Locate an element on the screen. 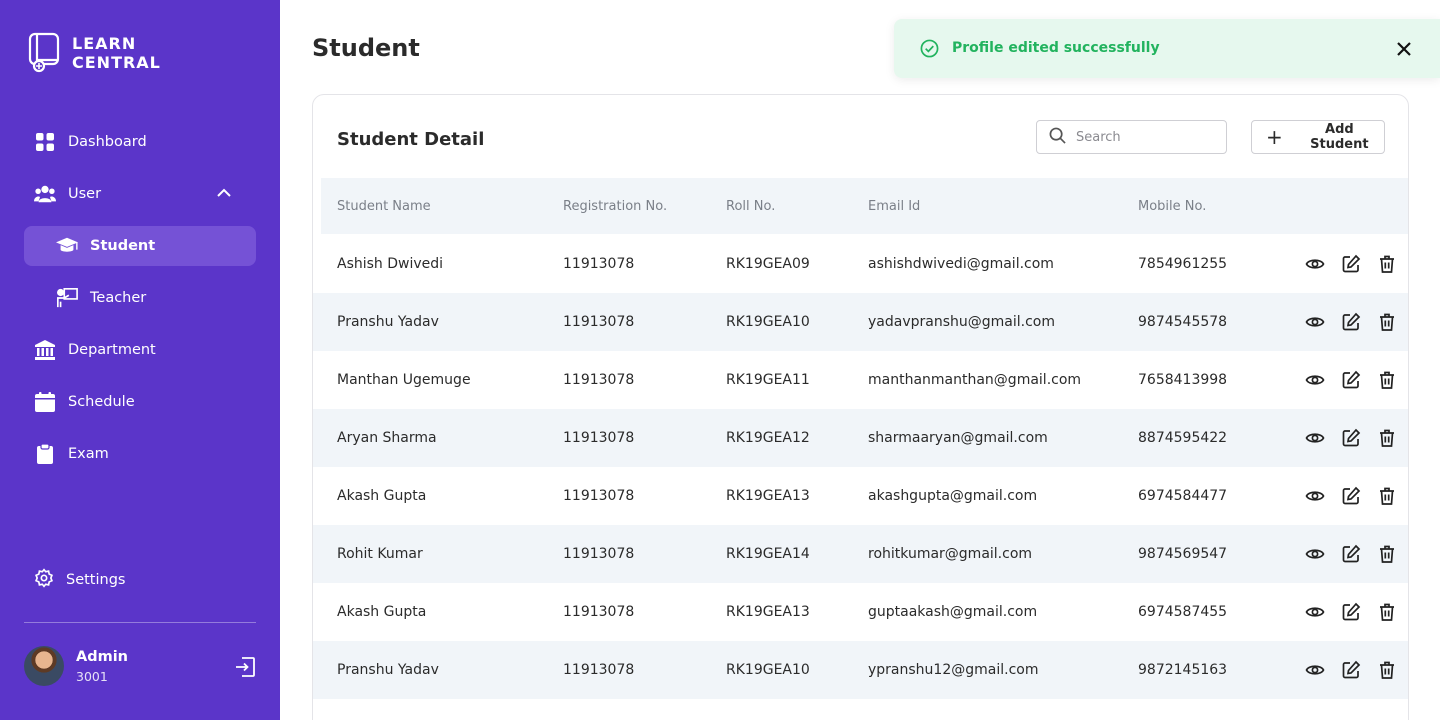 This screenshot has height=720, width=1440. check-circle-icon is located at coordinates (929, 50).